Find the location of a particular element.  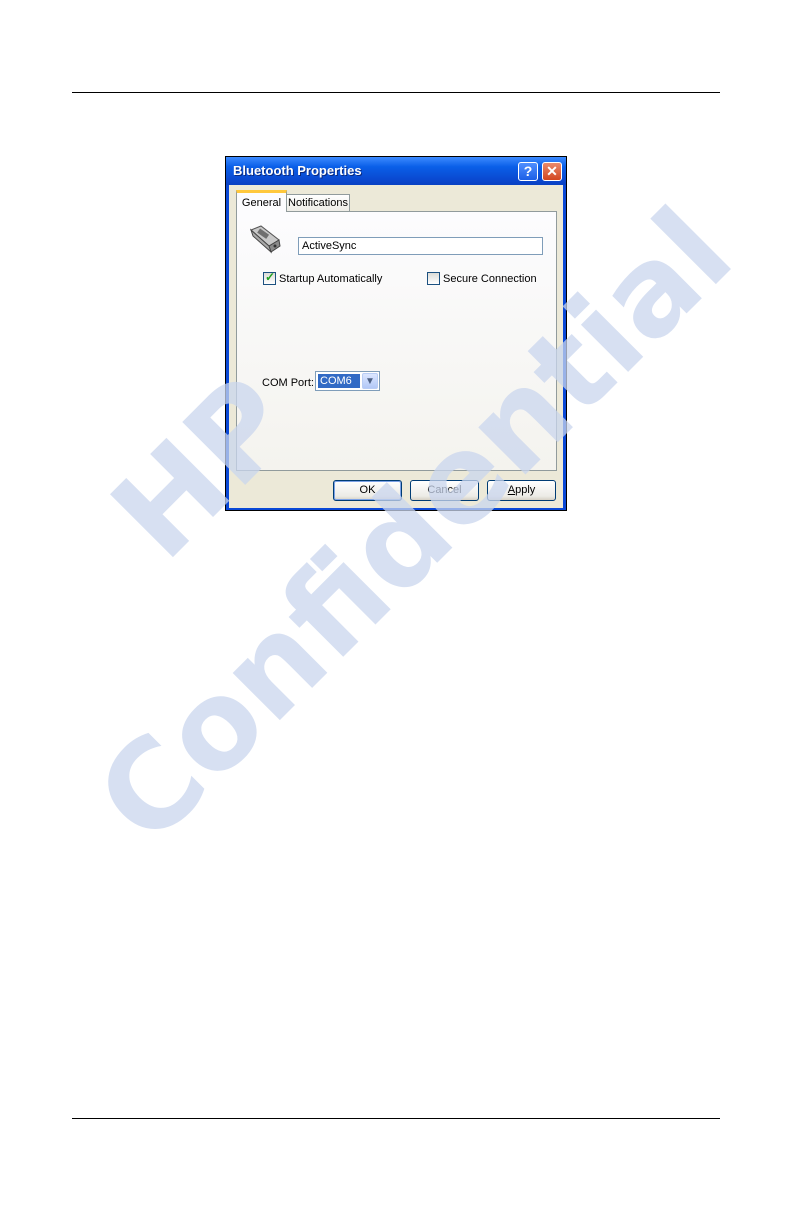

bottom-rule is located at coordinates (396, 1118).